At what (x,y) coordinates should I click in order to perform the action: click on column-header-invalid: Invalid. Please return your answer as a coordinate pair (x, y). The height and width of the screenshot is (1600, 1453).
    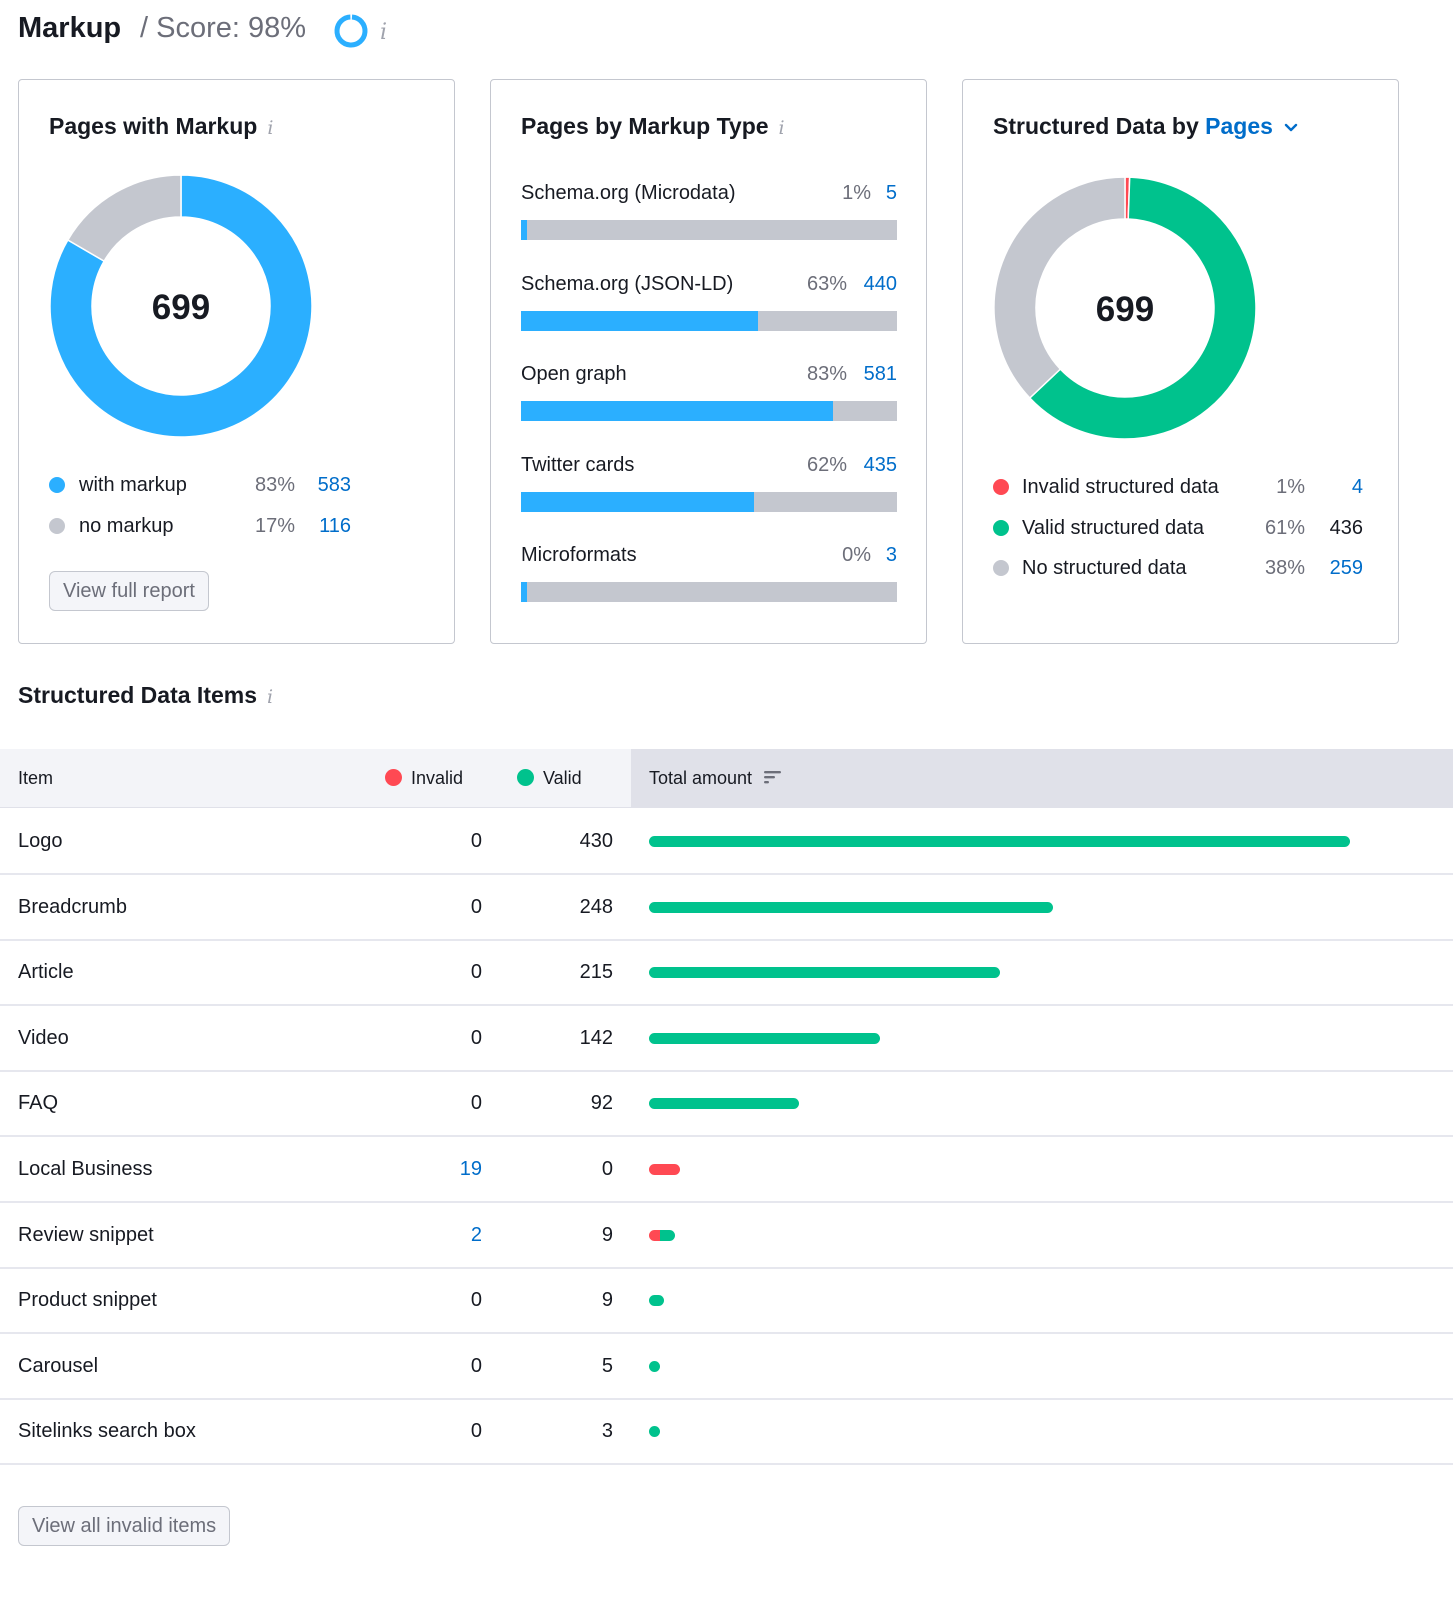
    Looking at the image, I should click on (424, 778).